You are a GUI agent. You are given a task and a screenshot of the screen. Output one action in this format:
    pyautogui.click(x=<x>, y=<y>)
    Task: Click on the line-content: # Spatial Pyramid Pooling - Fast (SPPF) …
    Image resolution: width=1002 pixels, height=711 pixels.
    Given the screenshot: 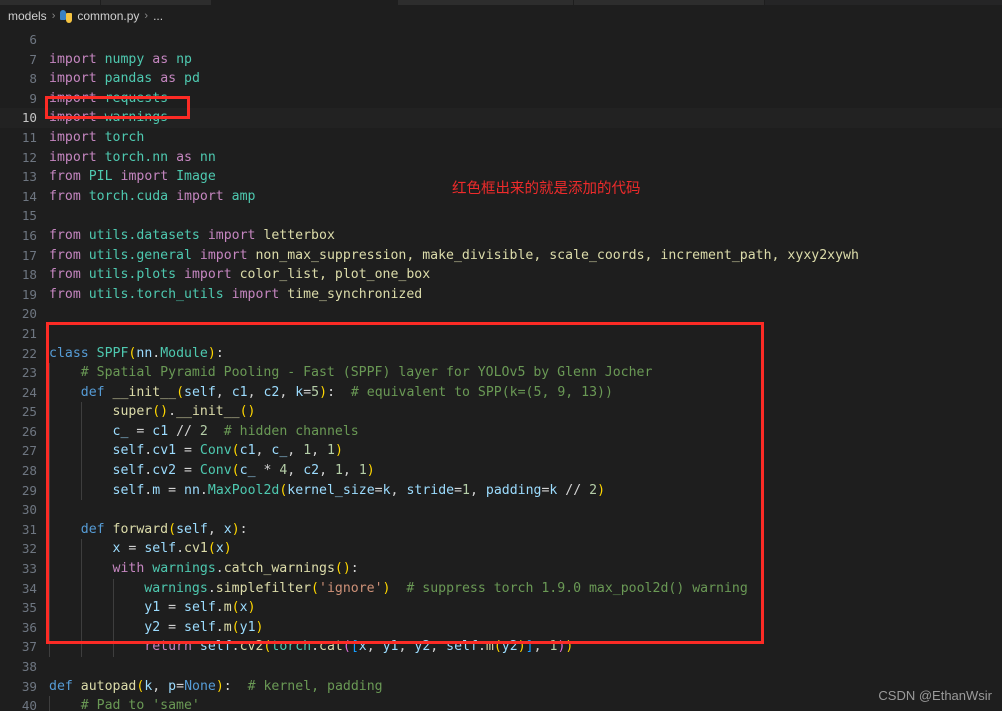 What is the action you would take?
    pyautogui.click(x=366, y=373)
    